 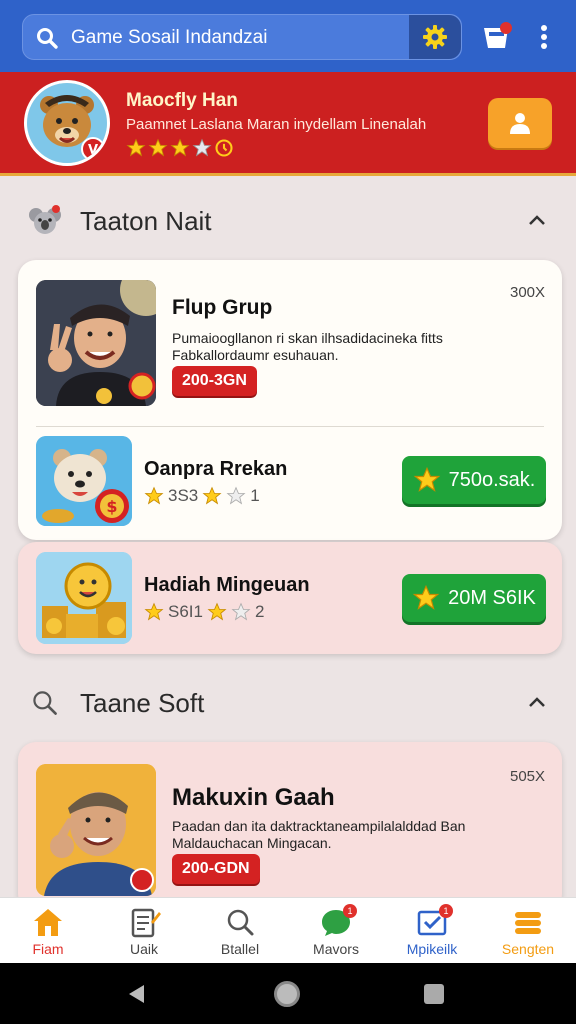 I want to click on search-bar: Game Sosail Indandzai, so click(x=242, y=37).